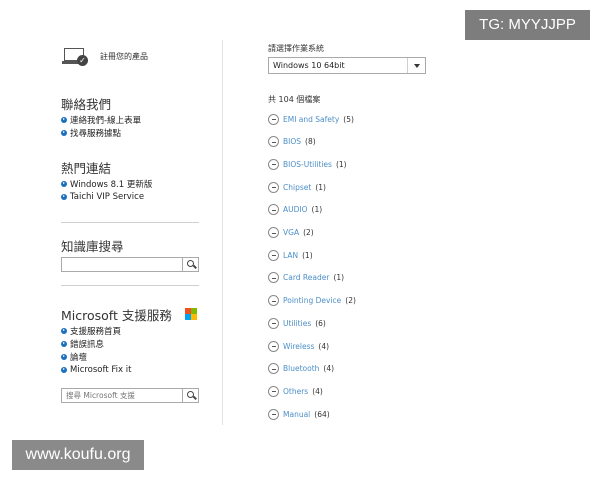  I want to click on microsoft-support-heading: Microsoft 支援服務, so click(116, 315).